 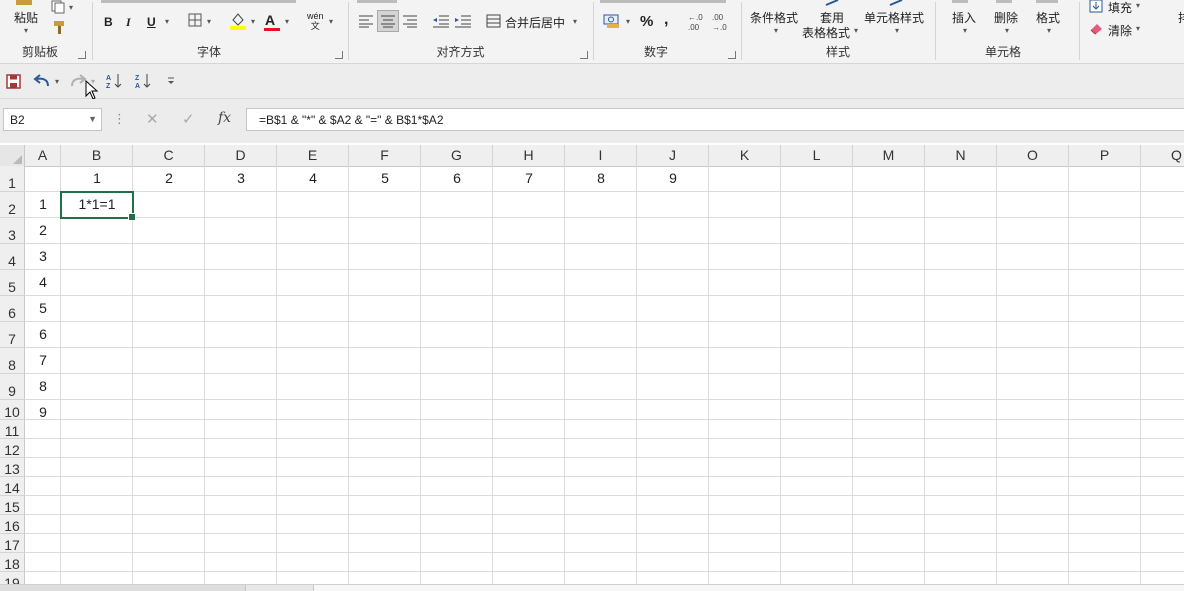 What do you see at coordinates (315, 21) in the screenshot?
I see `phonetic-guide-button: wén 文` at bounding box center [315, 21].